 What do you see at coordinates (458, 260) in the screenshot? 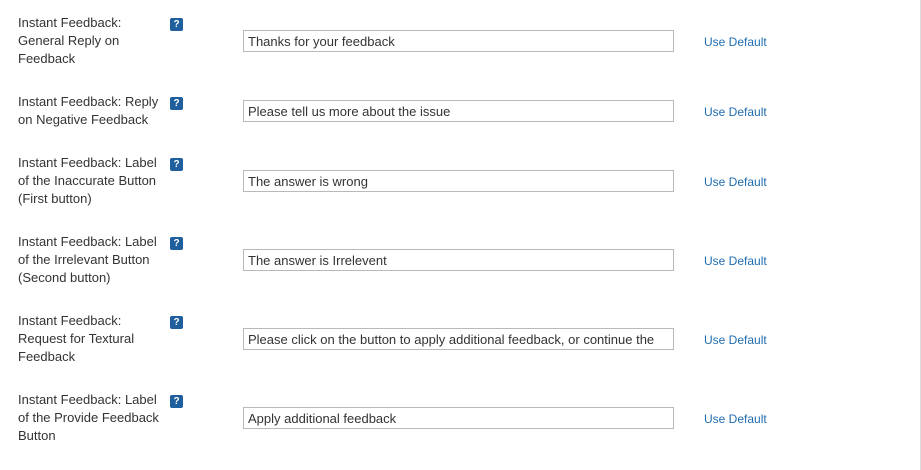
I see `irrelevant-button-label-input` at bounding box center [458, 260].